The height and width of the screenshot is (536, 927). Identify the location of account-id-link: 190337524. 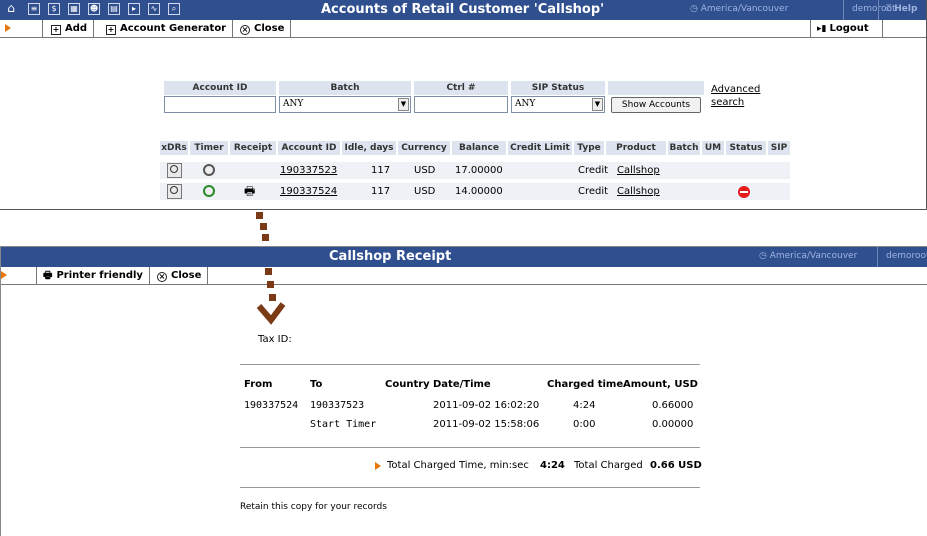
(308, 192).